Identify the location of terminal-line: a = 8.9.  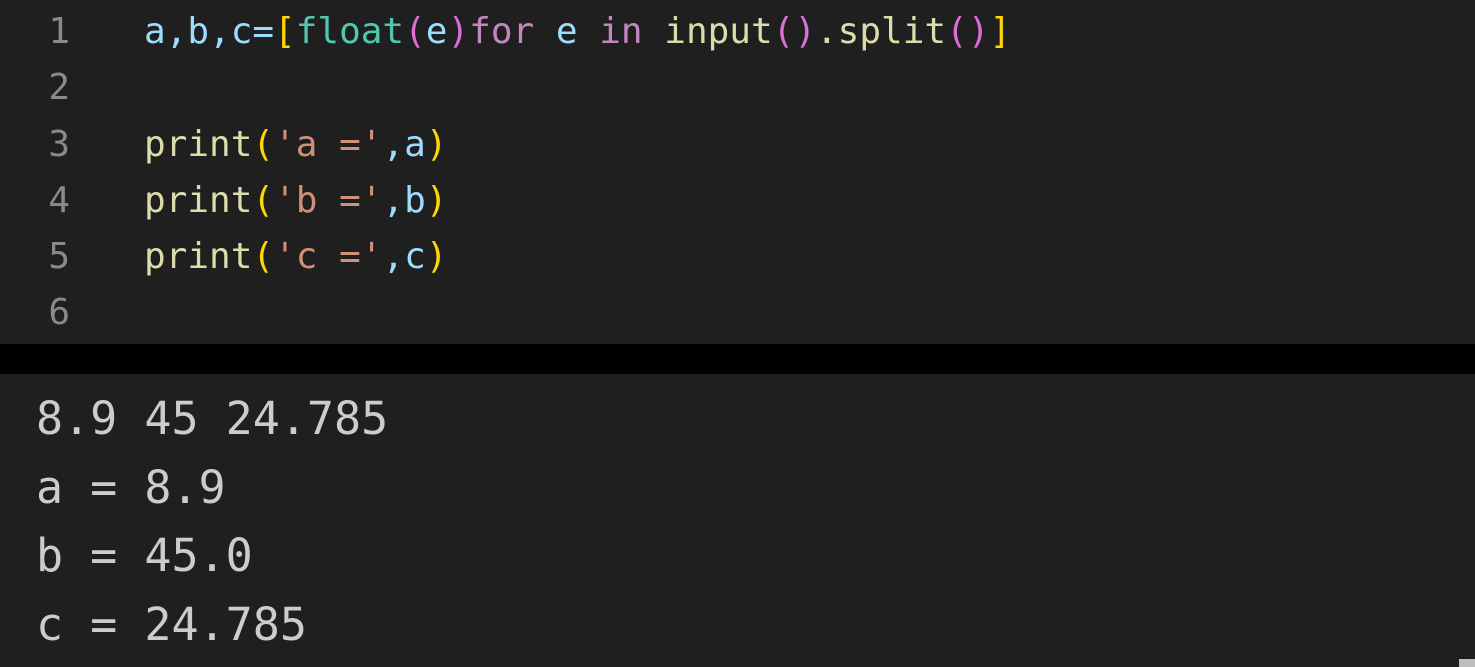
(131, 487).